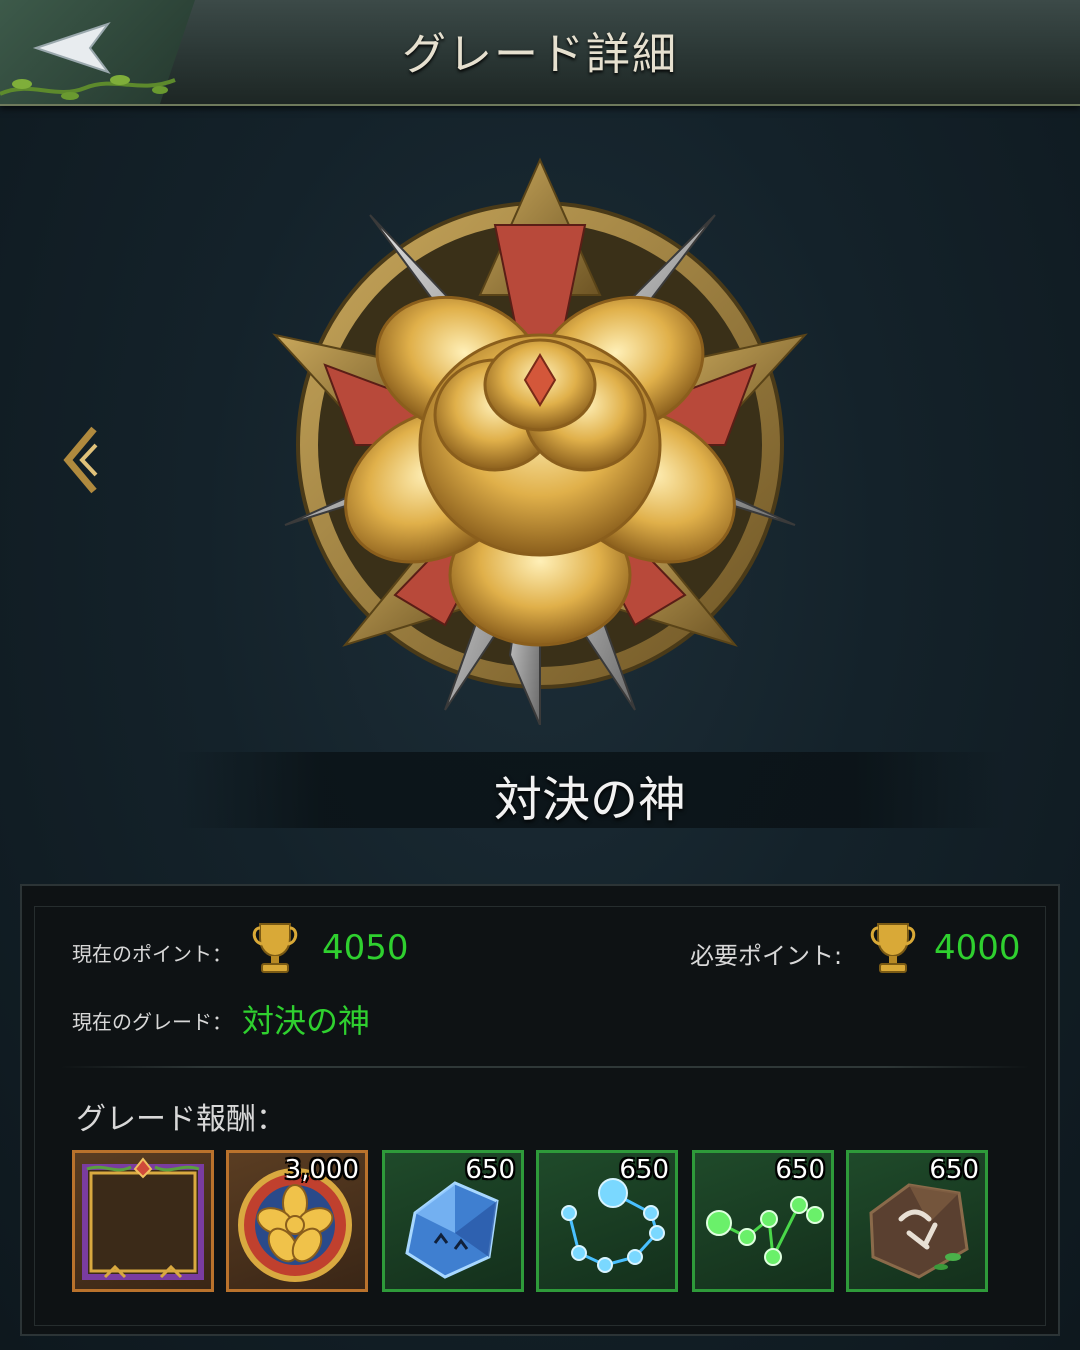 The width and height of the screenshot is (1080, 1350). Describe the element at coordinates (766, 956) in the screenshot. I see `required-points-label: 必要ポイント:` at that location.